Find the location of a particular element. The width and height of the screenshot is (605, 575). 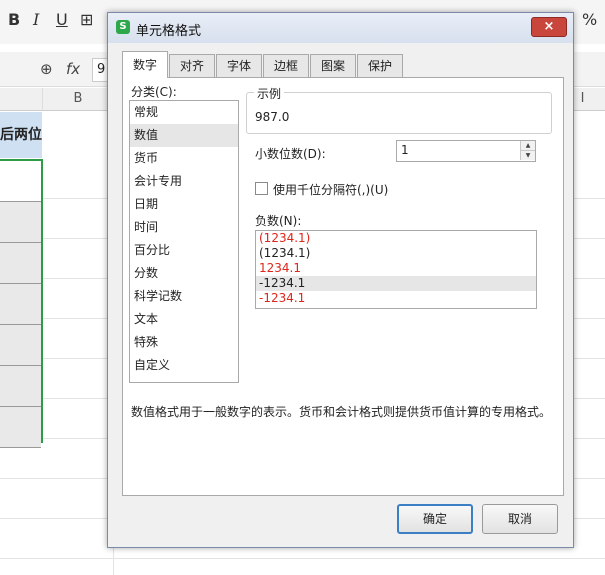

column-header-b: B is located at coordinates (78, 99).